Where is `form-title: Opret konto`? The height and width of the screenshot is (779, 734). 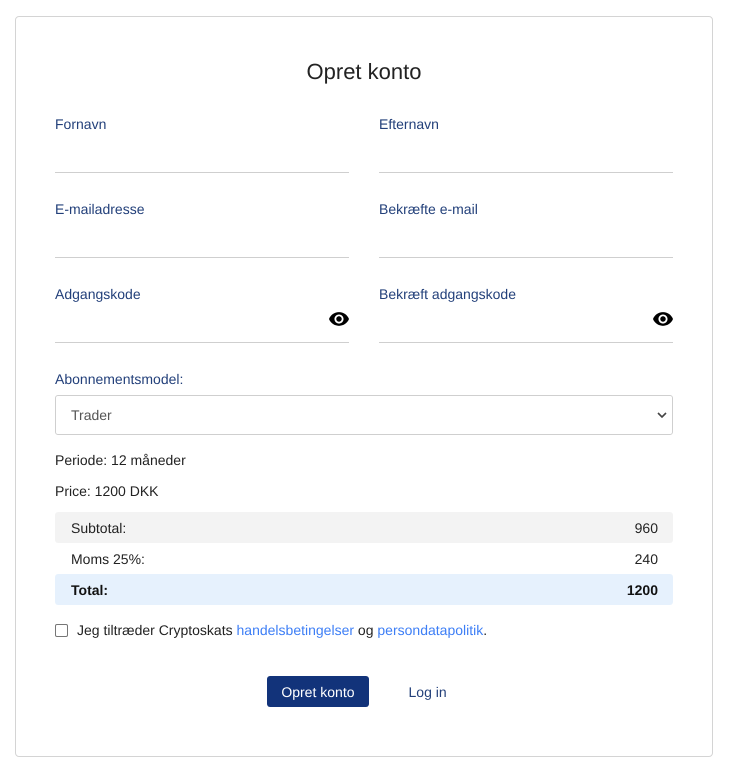
form-title: Opret konto is located at coordinates (364, 72).